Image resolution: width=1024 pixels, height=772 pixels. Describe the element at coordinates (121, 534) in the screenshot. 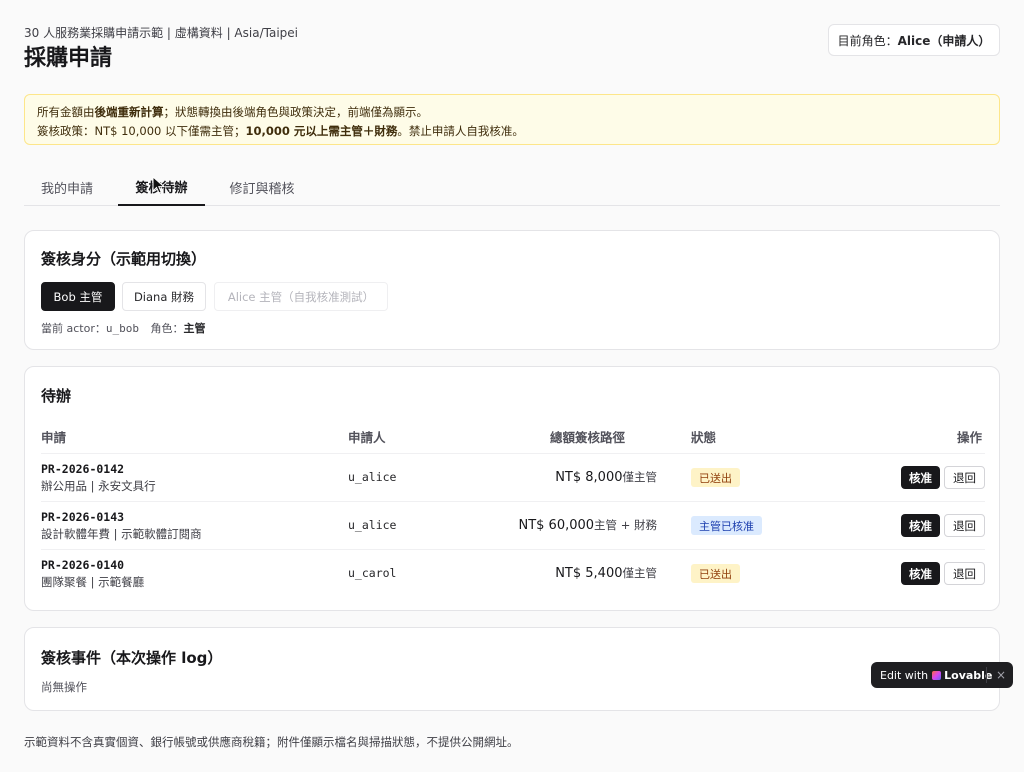

I see `request-desc: 設計軟體年費 | 示範軟體訂閱商` at that location.